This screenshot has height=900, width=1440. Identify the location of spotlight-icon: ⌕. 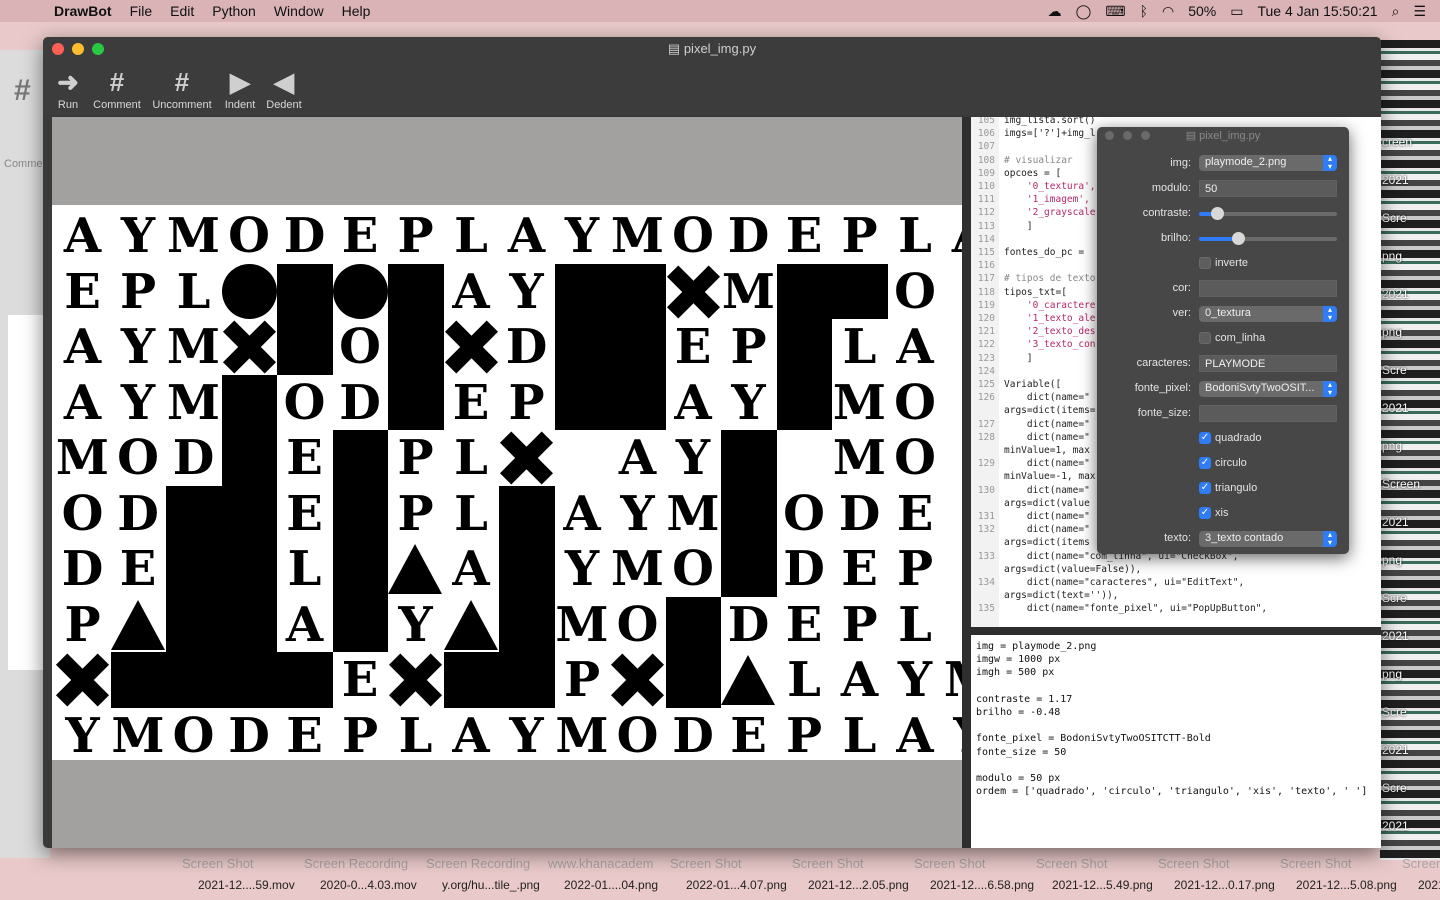
(1396, 11).